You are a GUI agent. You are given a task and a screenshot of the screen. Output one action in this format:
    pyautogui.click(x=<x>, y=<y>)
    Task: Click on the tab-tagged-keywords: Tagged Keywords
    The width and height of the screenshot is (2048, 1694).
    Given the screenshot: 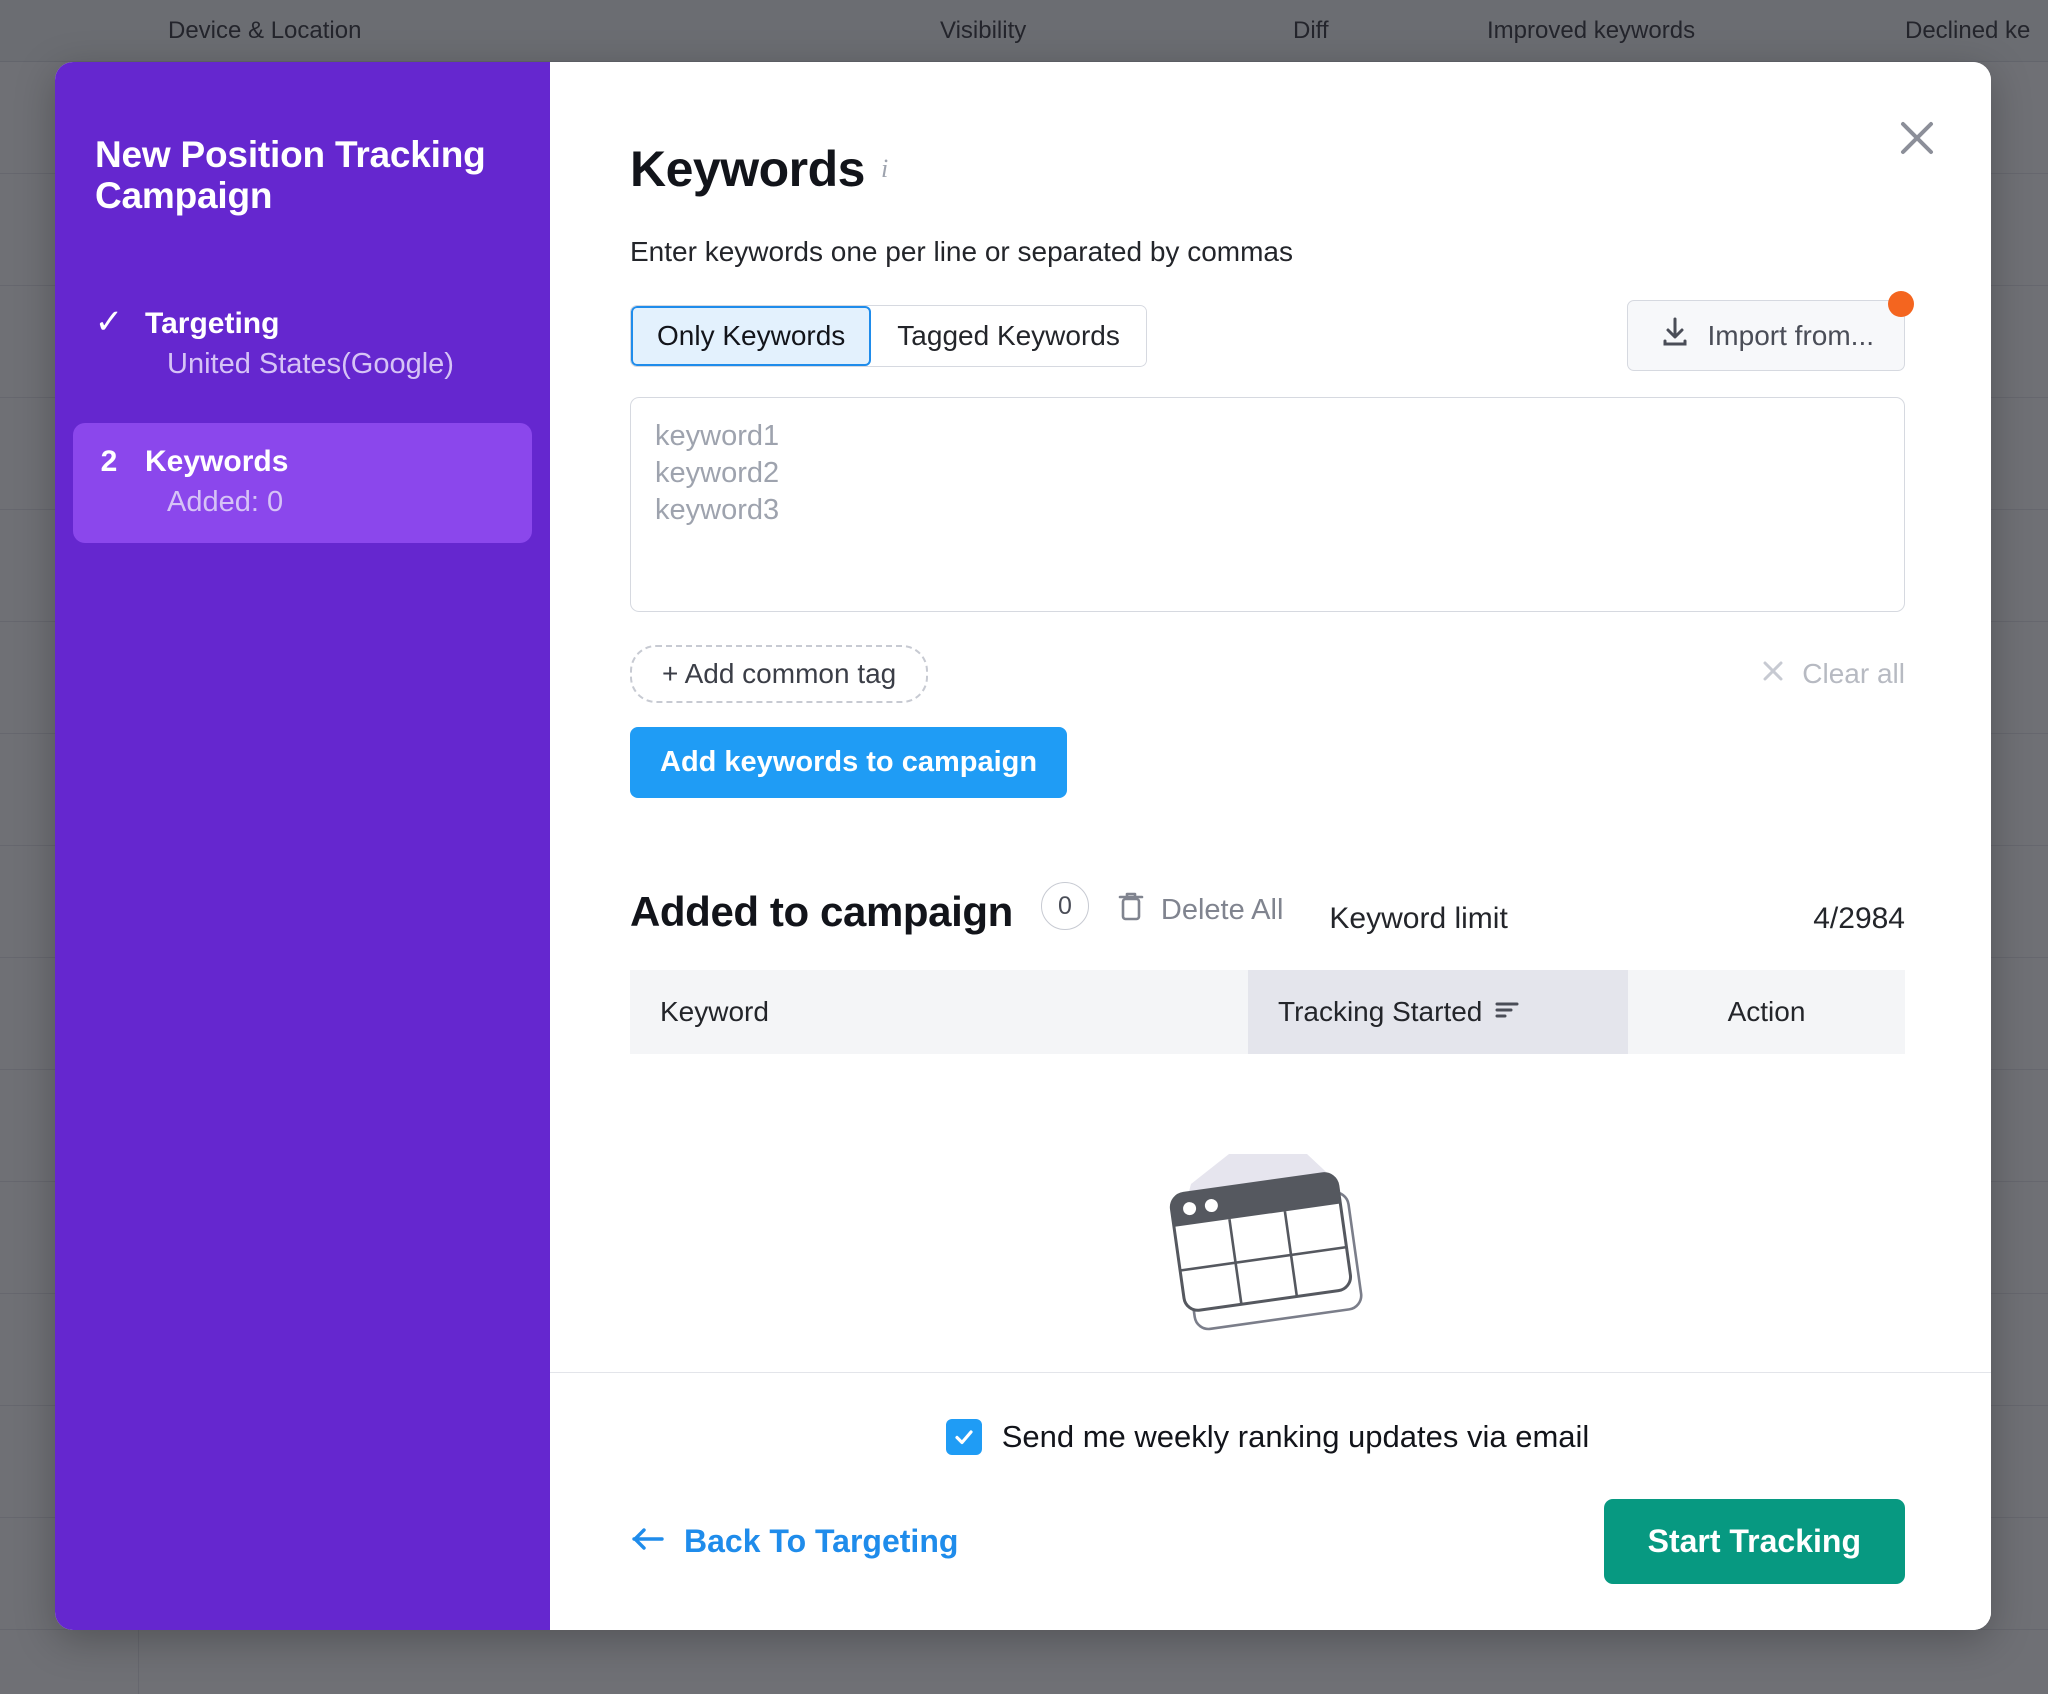 What is the action you would take?
    pyautogui.click(x=1008, y=335)
    